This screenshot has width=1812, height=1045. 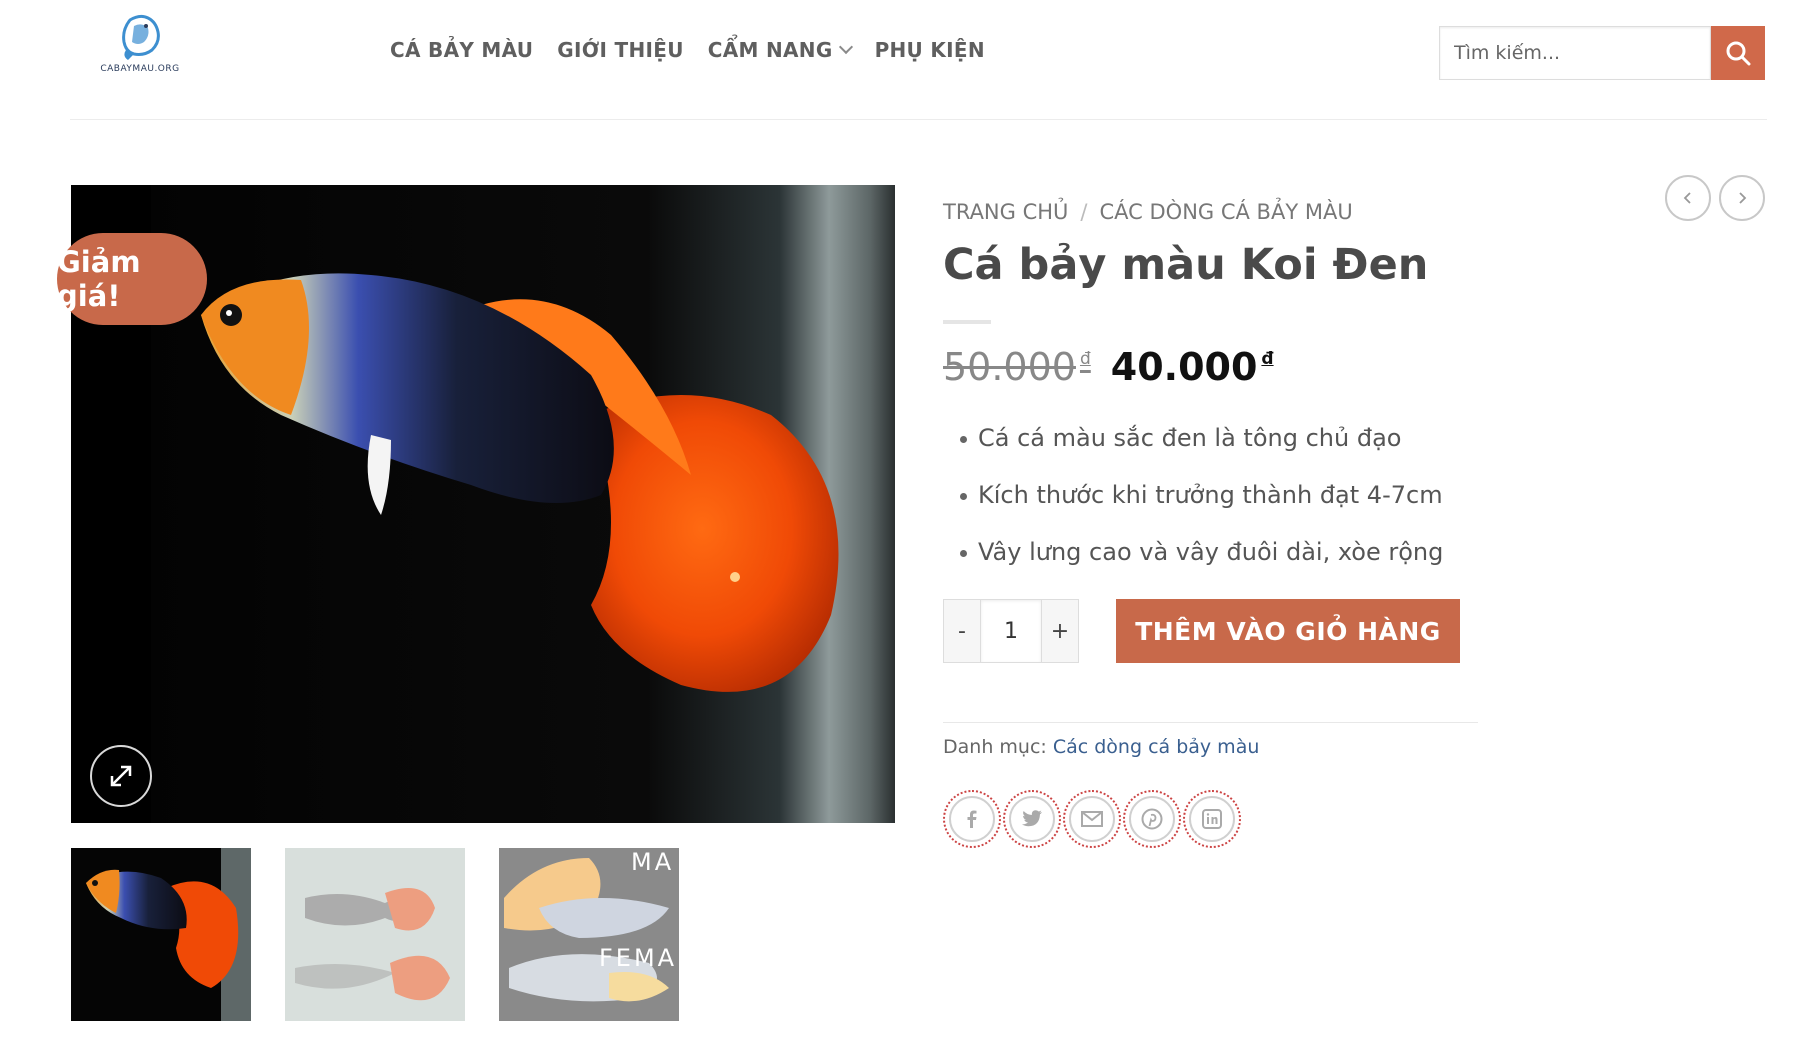 I want to click on title-divider, so click(x=967, y=322).